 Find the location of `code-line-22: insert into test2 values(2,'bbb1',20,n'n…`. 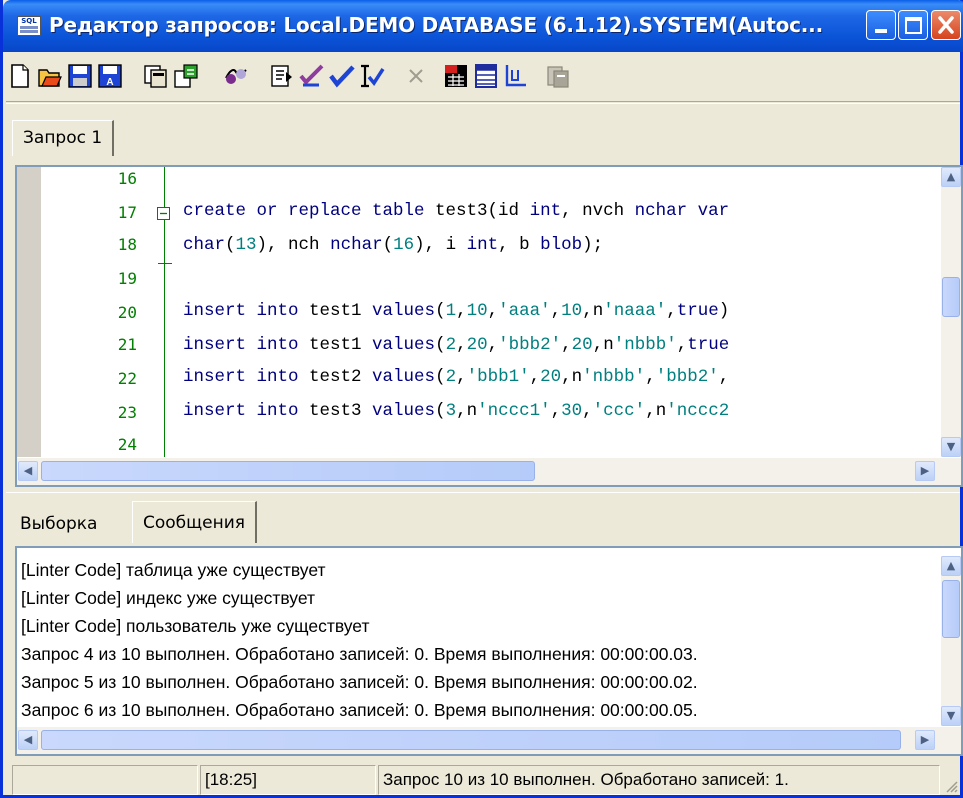

code-line-22: insert into test2 values(2,'bbb1',20,n'n… is located at coordinates (456, 377).